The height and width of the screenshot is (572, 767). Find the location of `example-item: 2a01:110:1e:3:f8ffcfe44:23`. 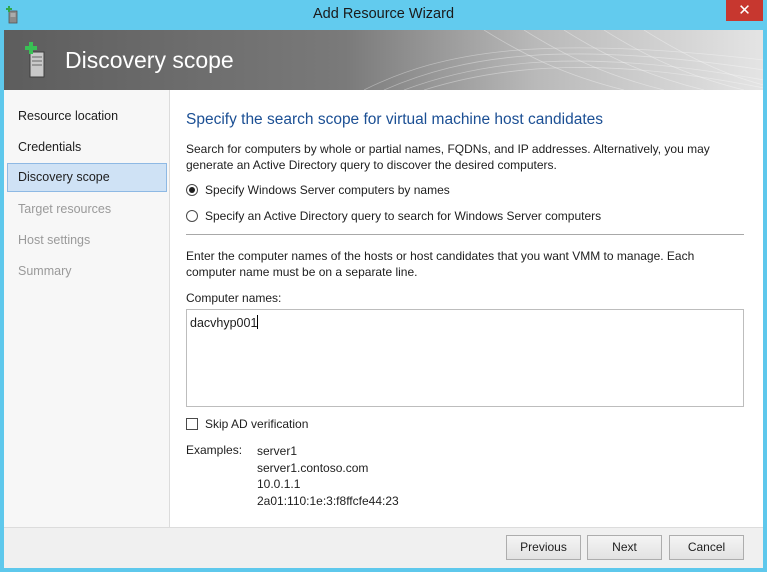

example-item: 2a01:110:1e:3:f8ffcfe44:23 is located at coordinates (328, 500).